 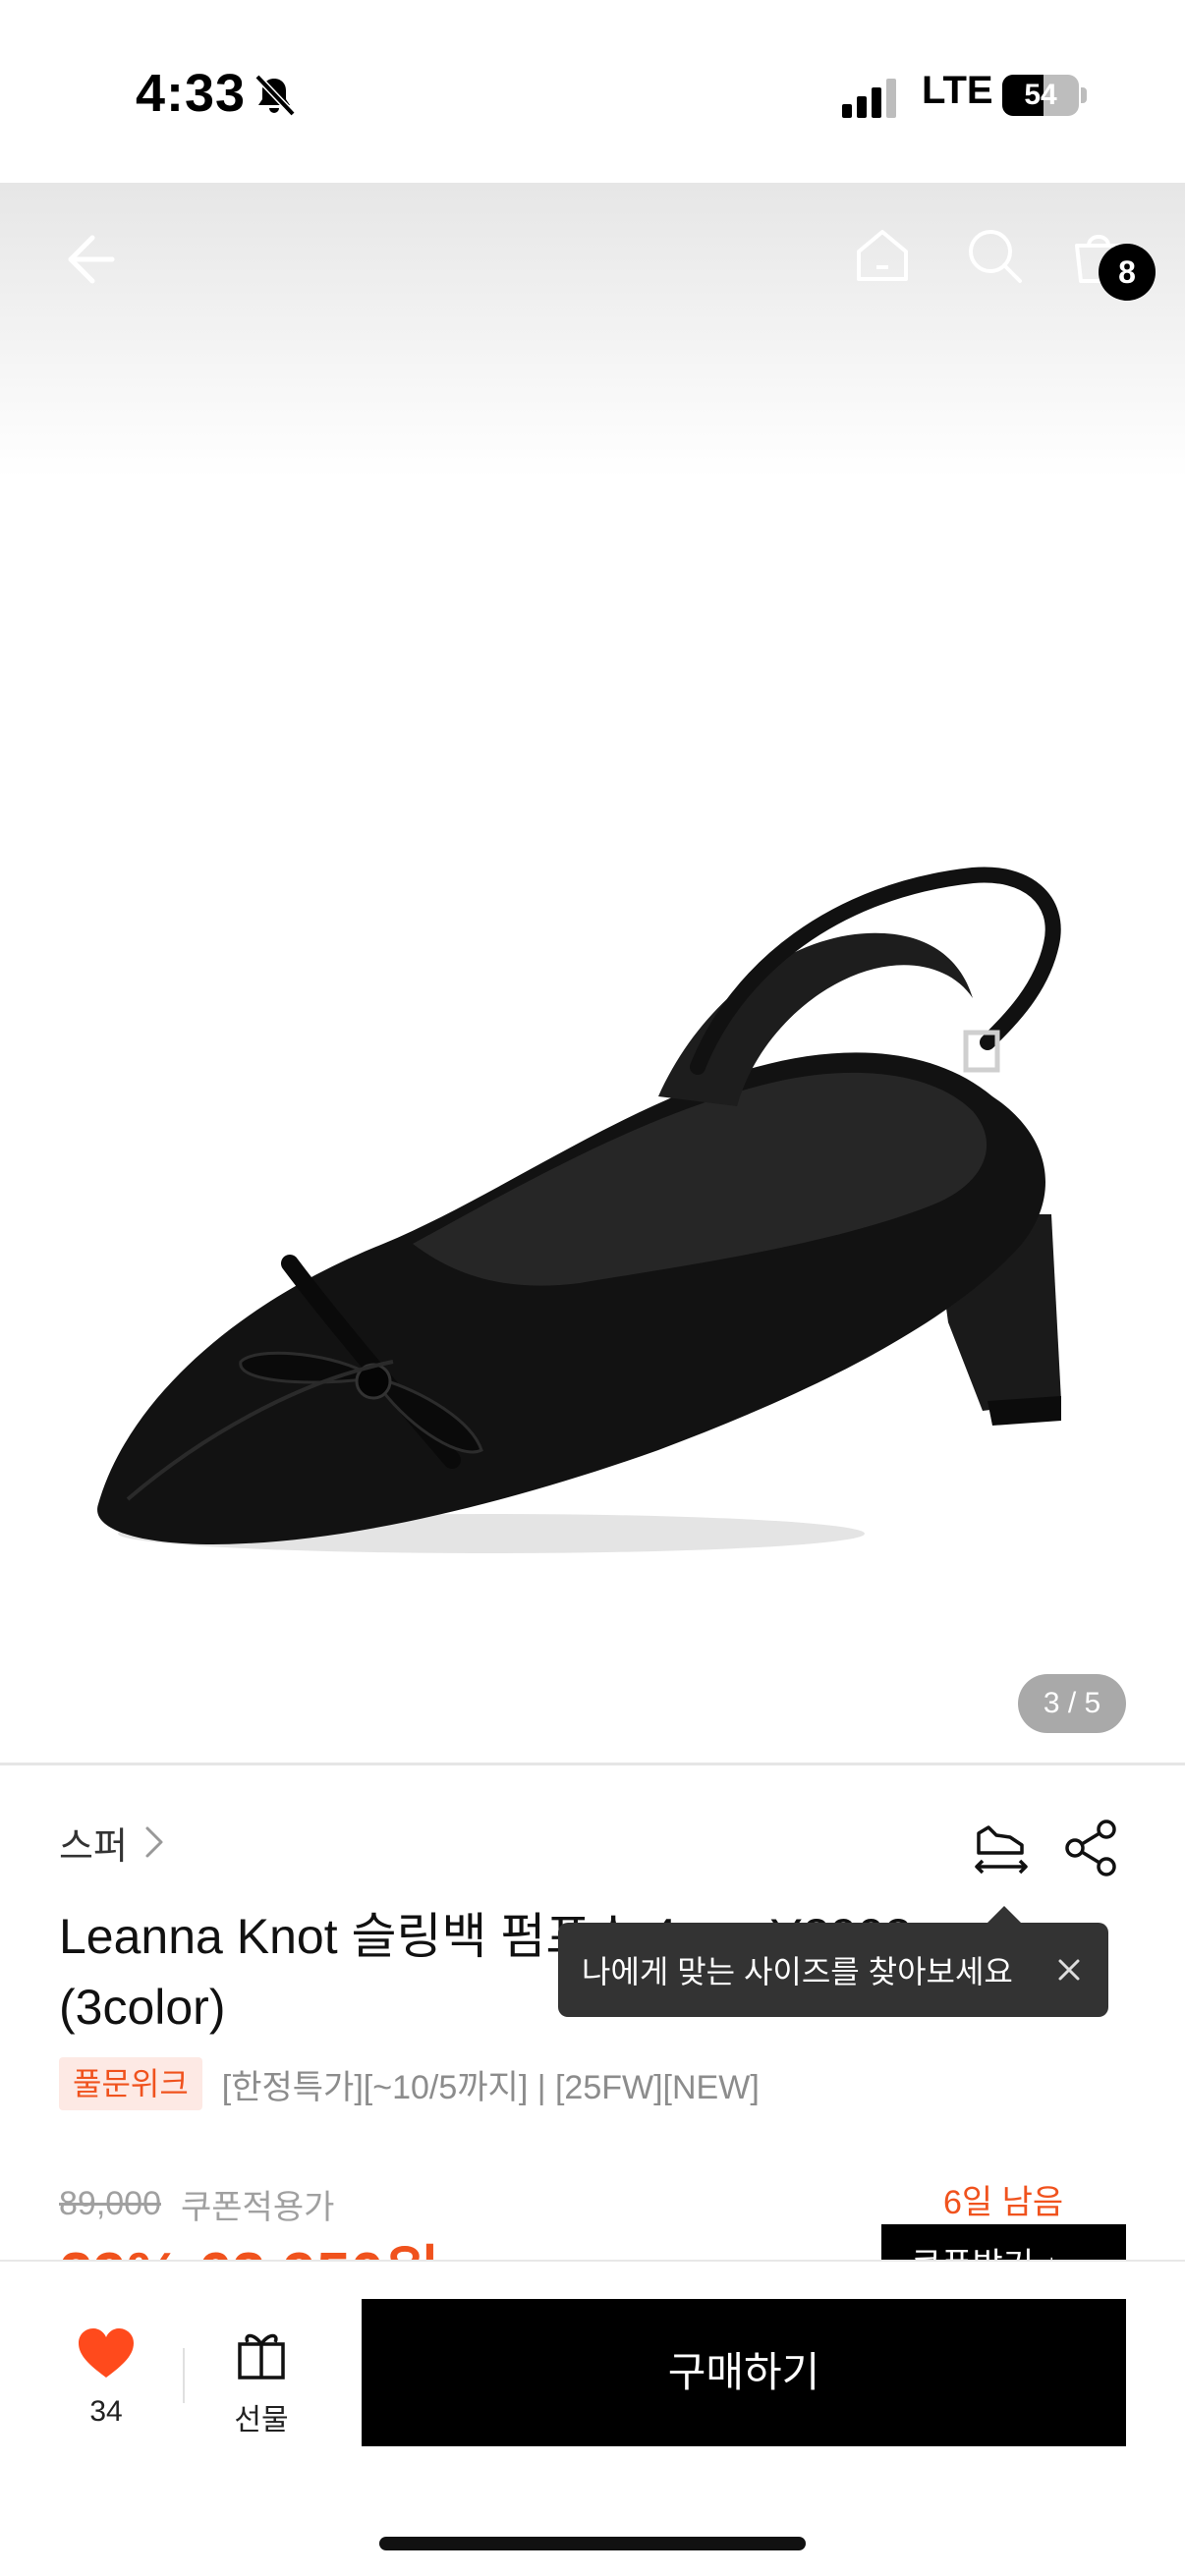 I want to click on status-bar: 4:33 LTE 54, so click(x=592, y=91).